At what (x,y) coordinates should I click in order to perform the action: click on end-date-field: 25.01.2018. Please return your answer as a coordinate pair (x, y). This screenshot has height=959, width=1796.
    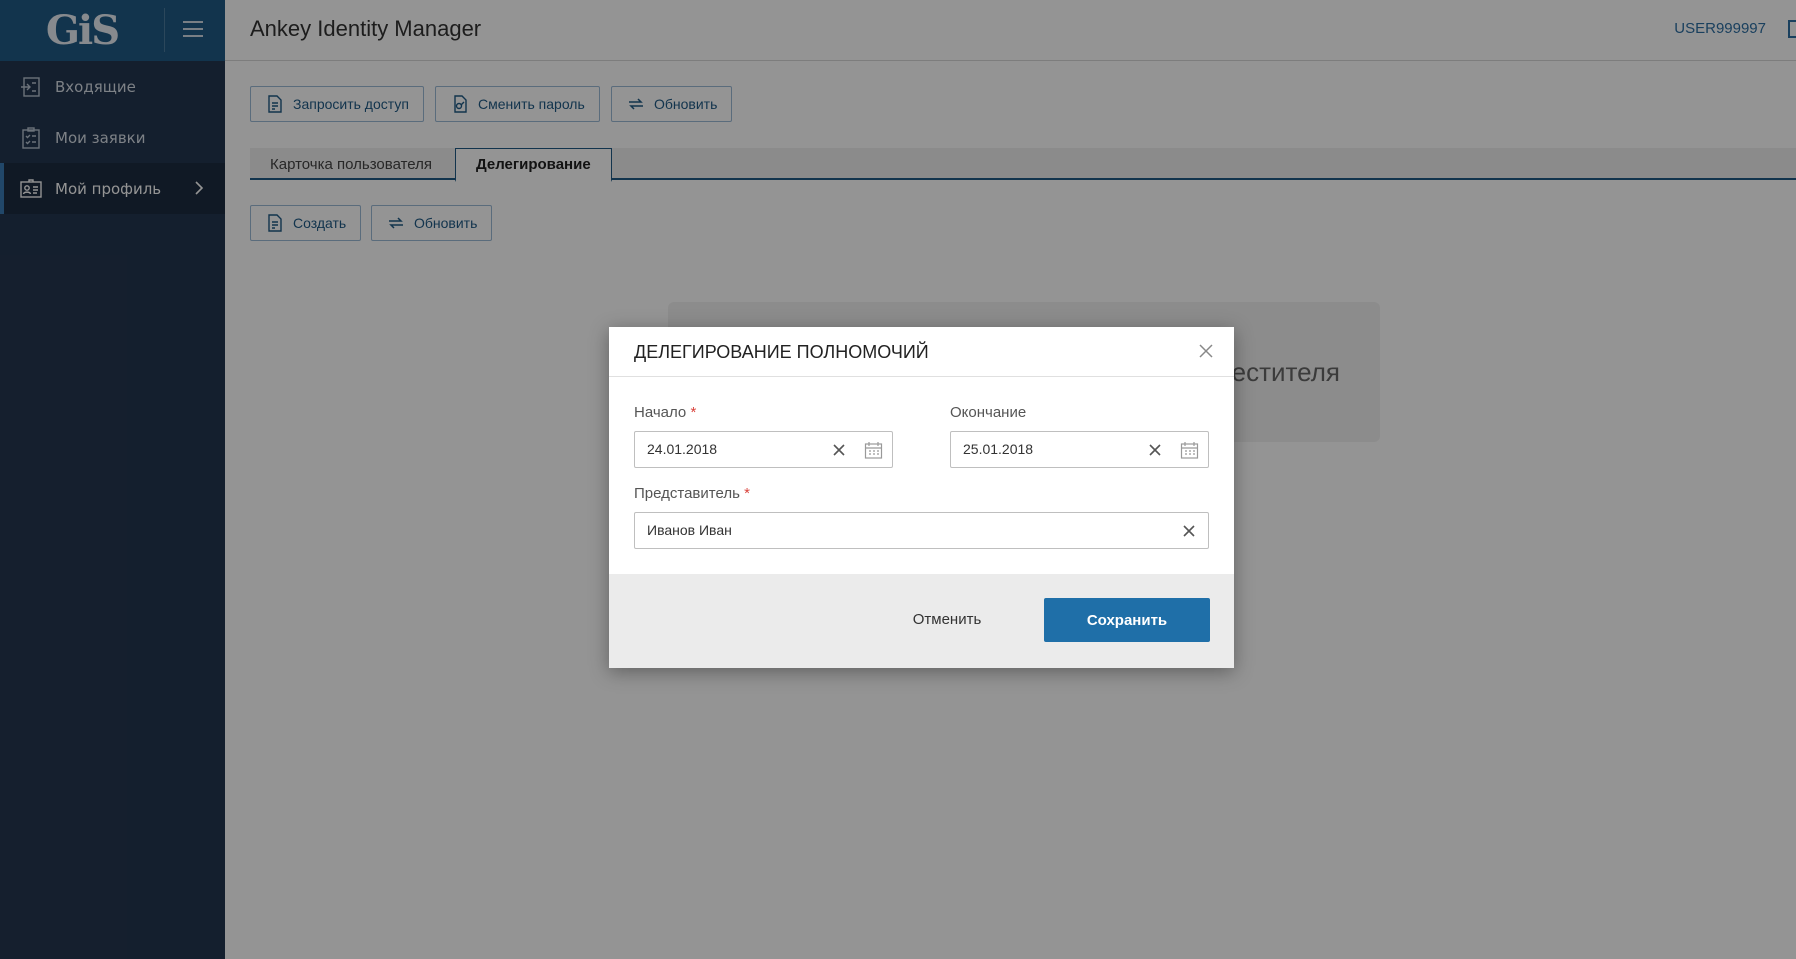
    Looking at the image, I should click on (1079, 449).